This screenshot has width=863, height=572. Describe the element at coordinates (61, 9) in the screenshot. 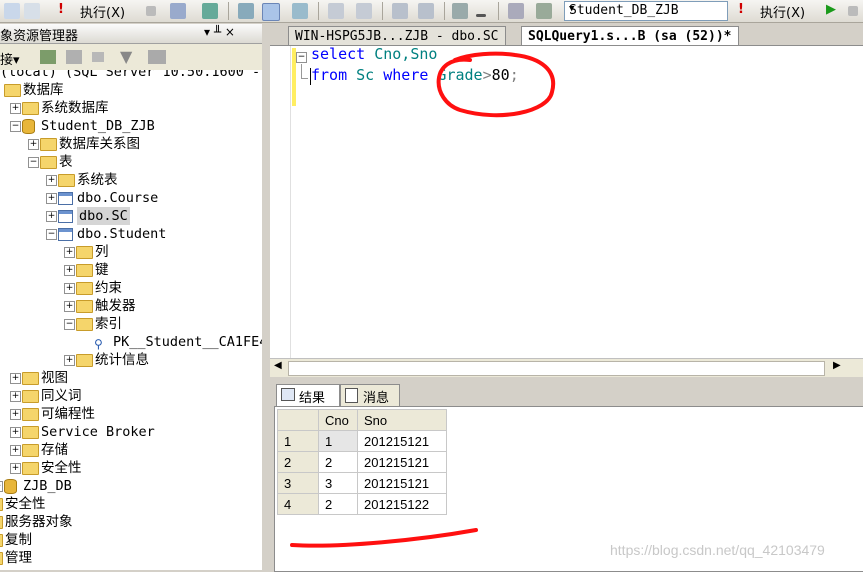

I see `execute-icon: !` at that location.